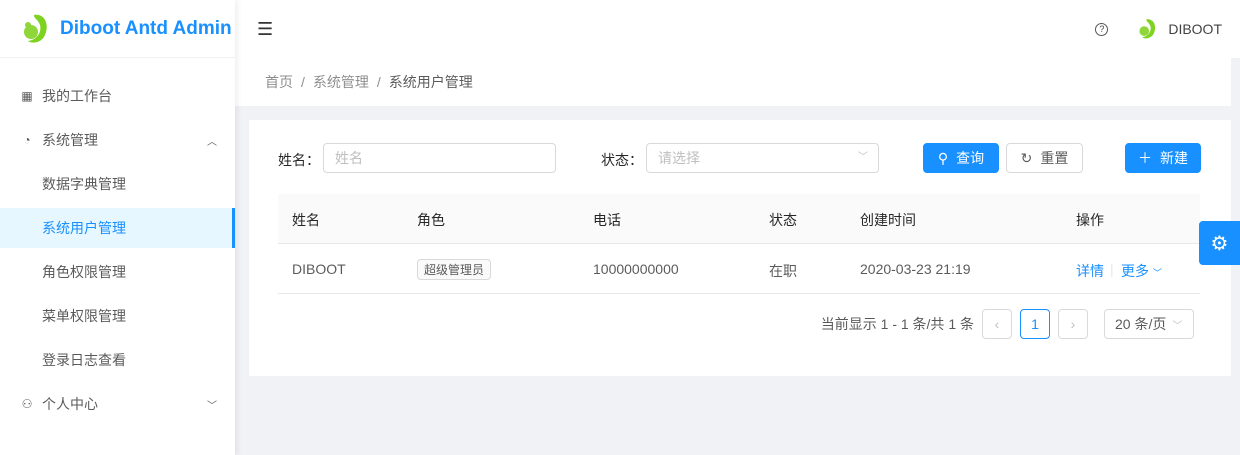 The width and height of the screenshot is (1240, 455). I want to click on prev-page-button: ‹, so click(997, 324).